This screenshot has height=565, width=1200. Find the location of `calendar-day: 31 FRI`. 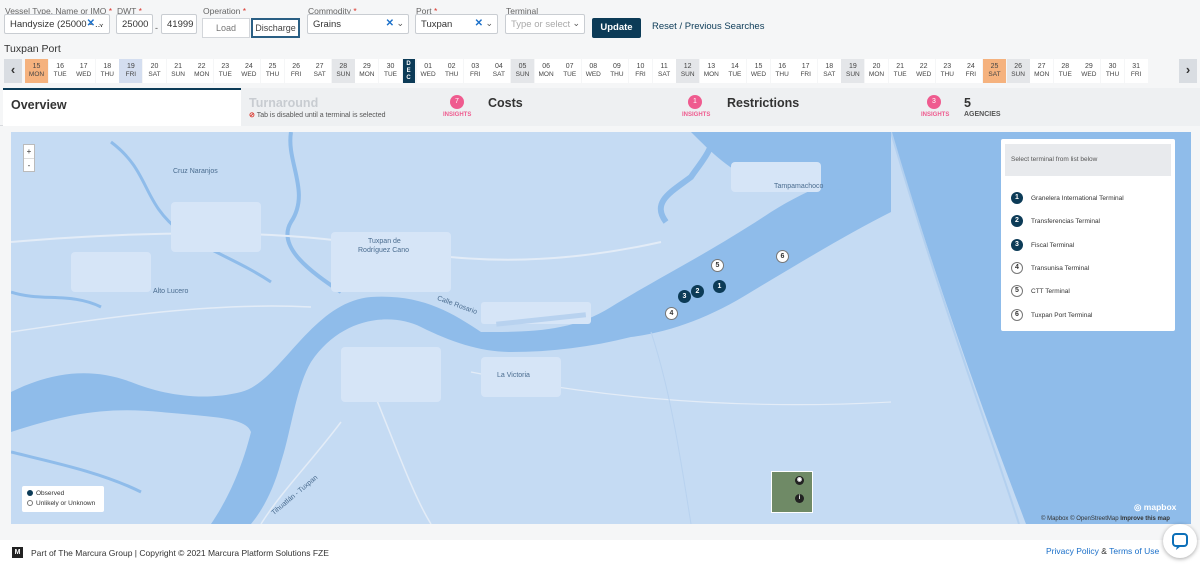

calendar-day: 31 FRI is located at coordinates (1136, 71).